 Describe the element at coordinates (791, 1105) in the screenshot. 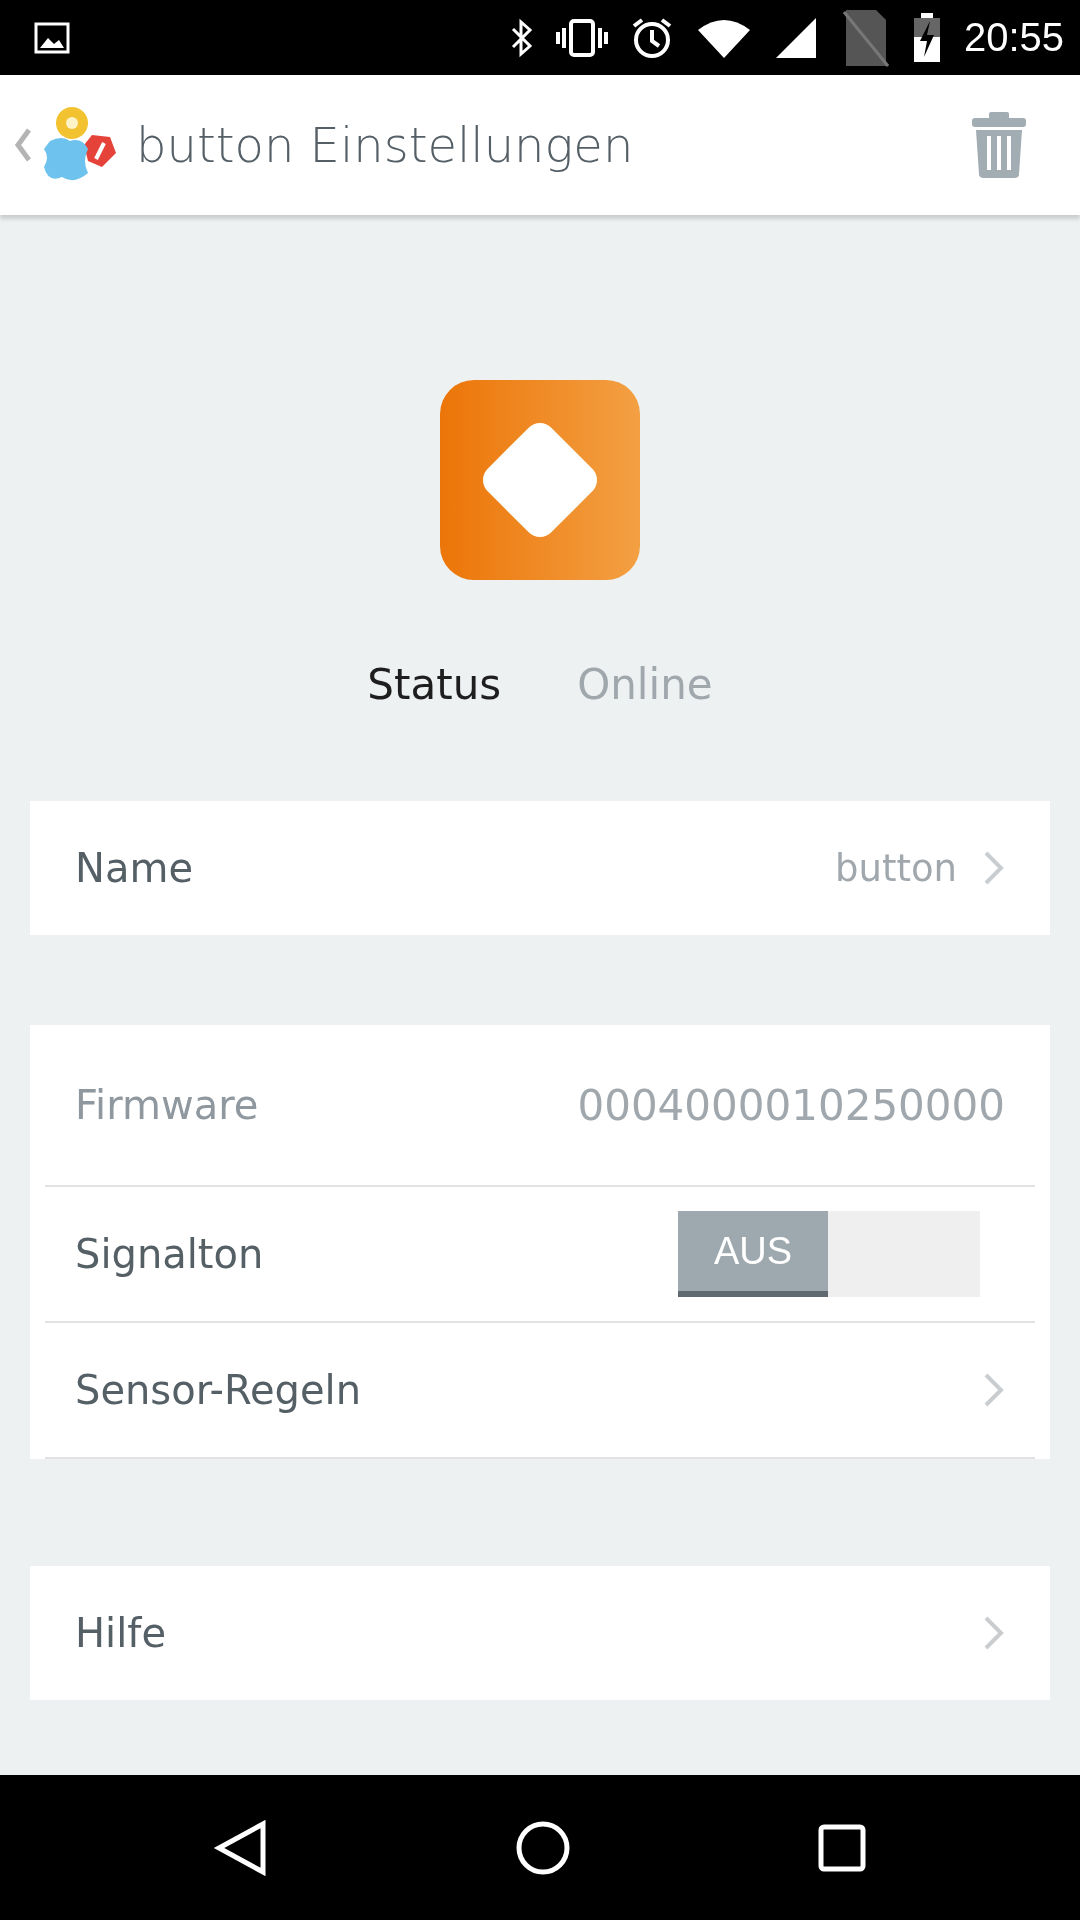

I see `row-value: 0004000010250000` at that location.